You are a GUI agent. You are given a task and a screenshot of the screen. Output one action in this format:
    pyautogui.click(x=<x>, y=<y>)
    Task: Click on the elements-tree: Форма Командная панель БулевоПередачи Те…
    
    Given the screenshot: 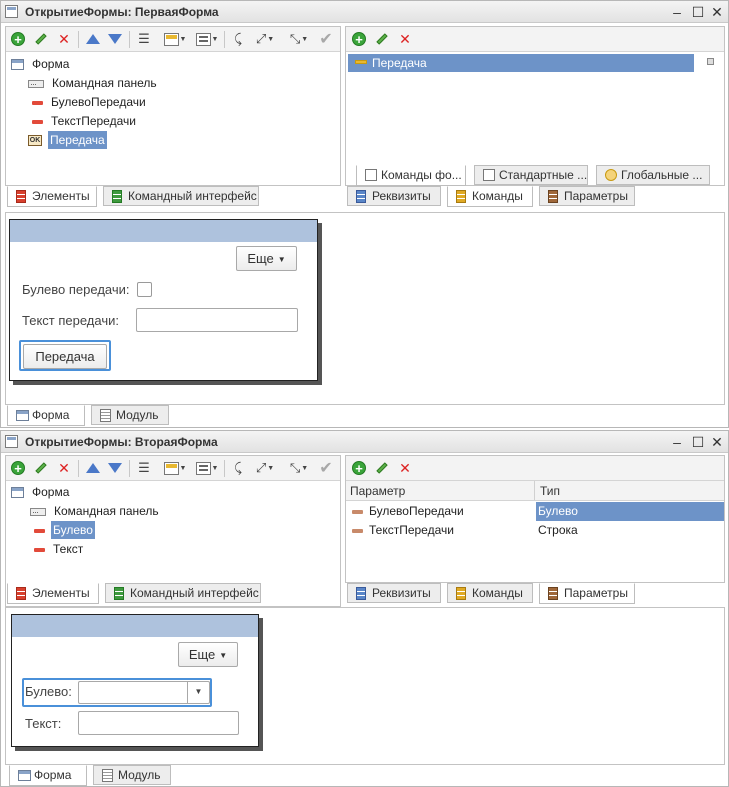 What is the action you would take?
    pyautogui.click(x=173, y=118)
    